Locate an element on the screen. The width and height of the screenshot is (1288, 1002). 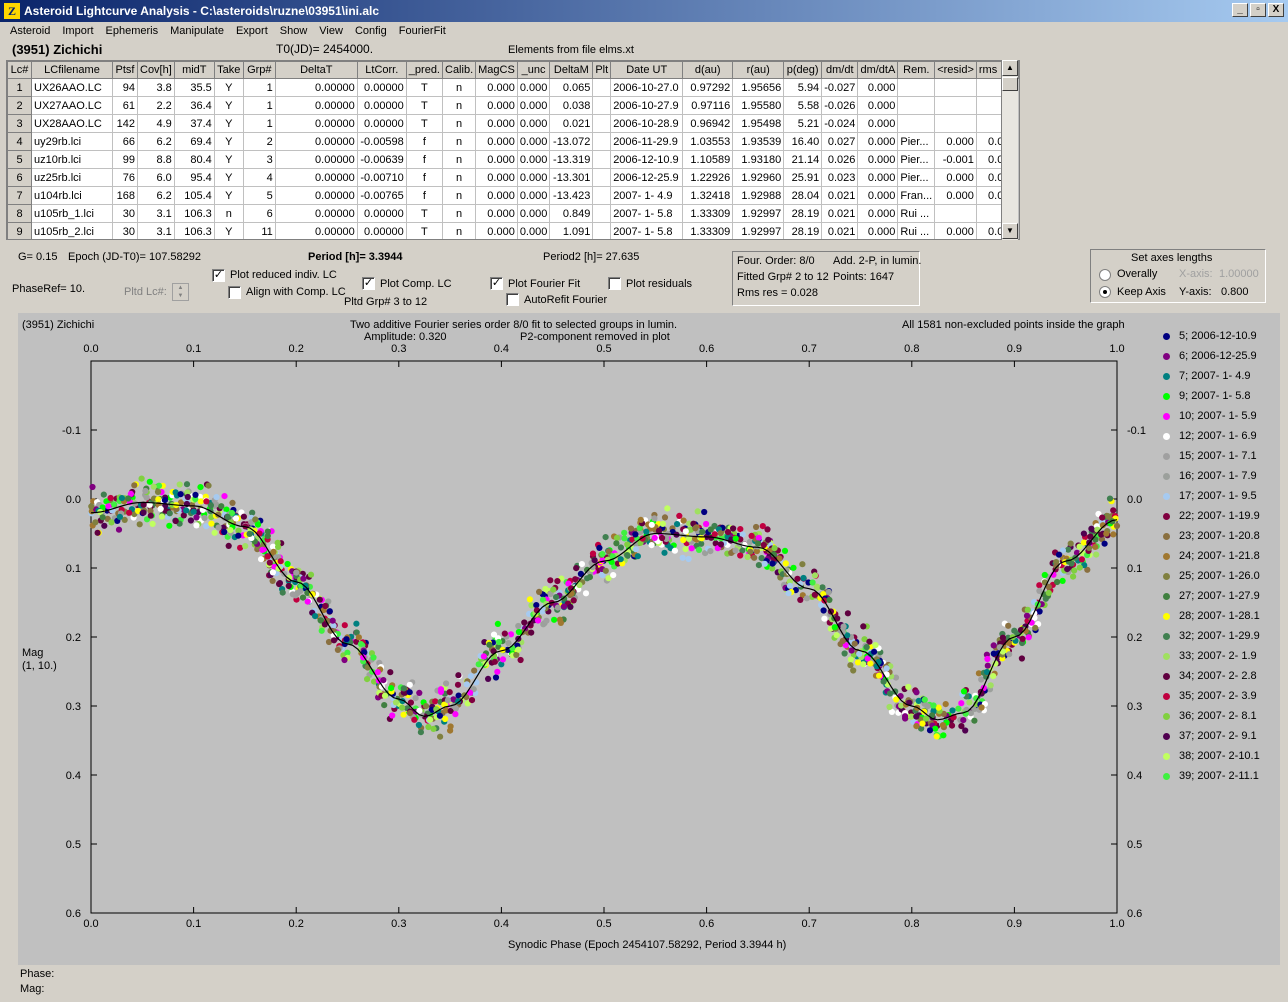
table-cell: uz25rb.lci is located at coordinates (72, 177).